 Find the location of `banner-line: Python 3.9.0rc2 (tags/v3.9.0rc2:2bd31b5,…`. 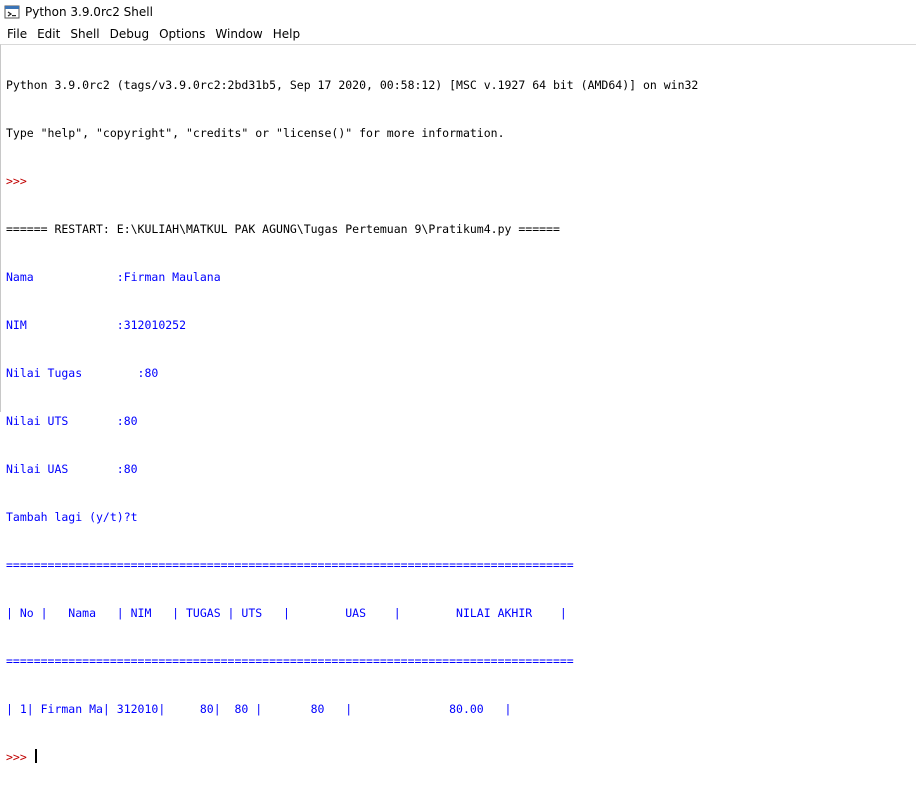

banner-line: Python 3.9.0rc2 (tags/v3.9.0rc2:2bd31b5,… is located at coordinates (352, 85).